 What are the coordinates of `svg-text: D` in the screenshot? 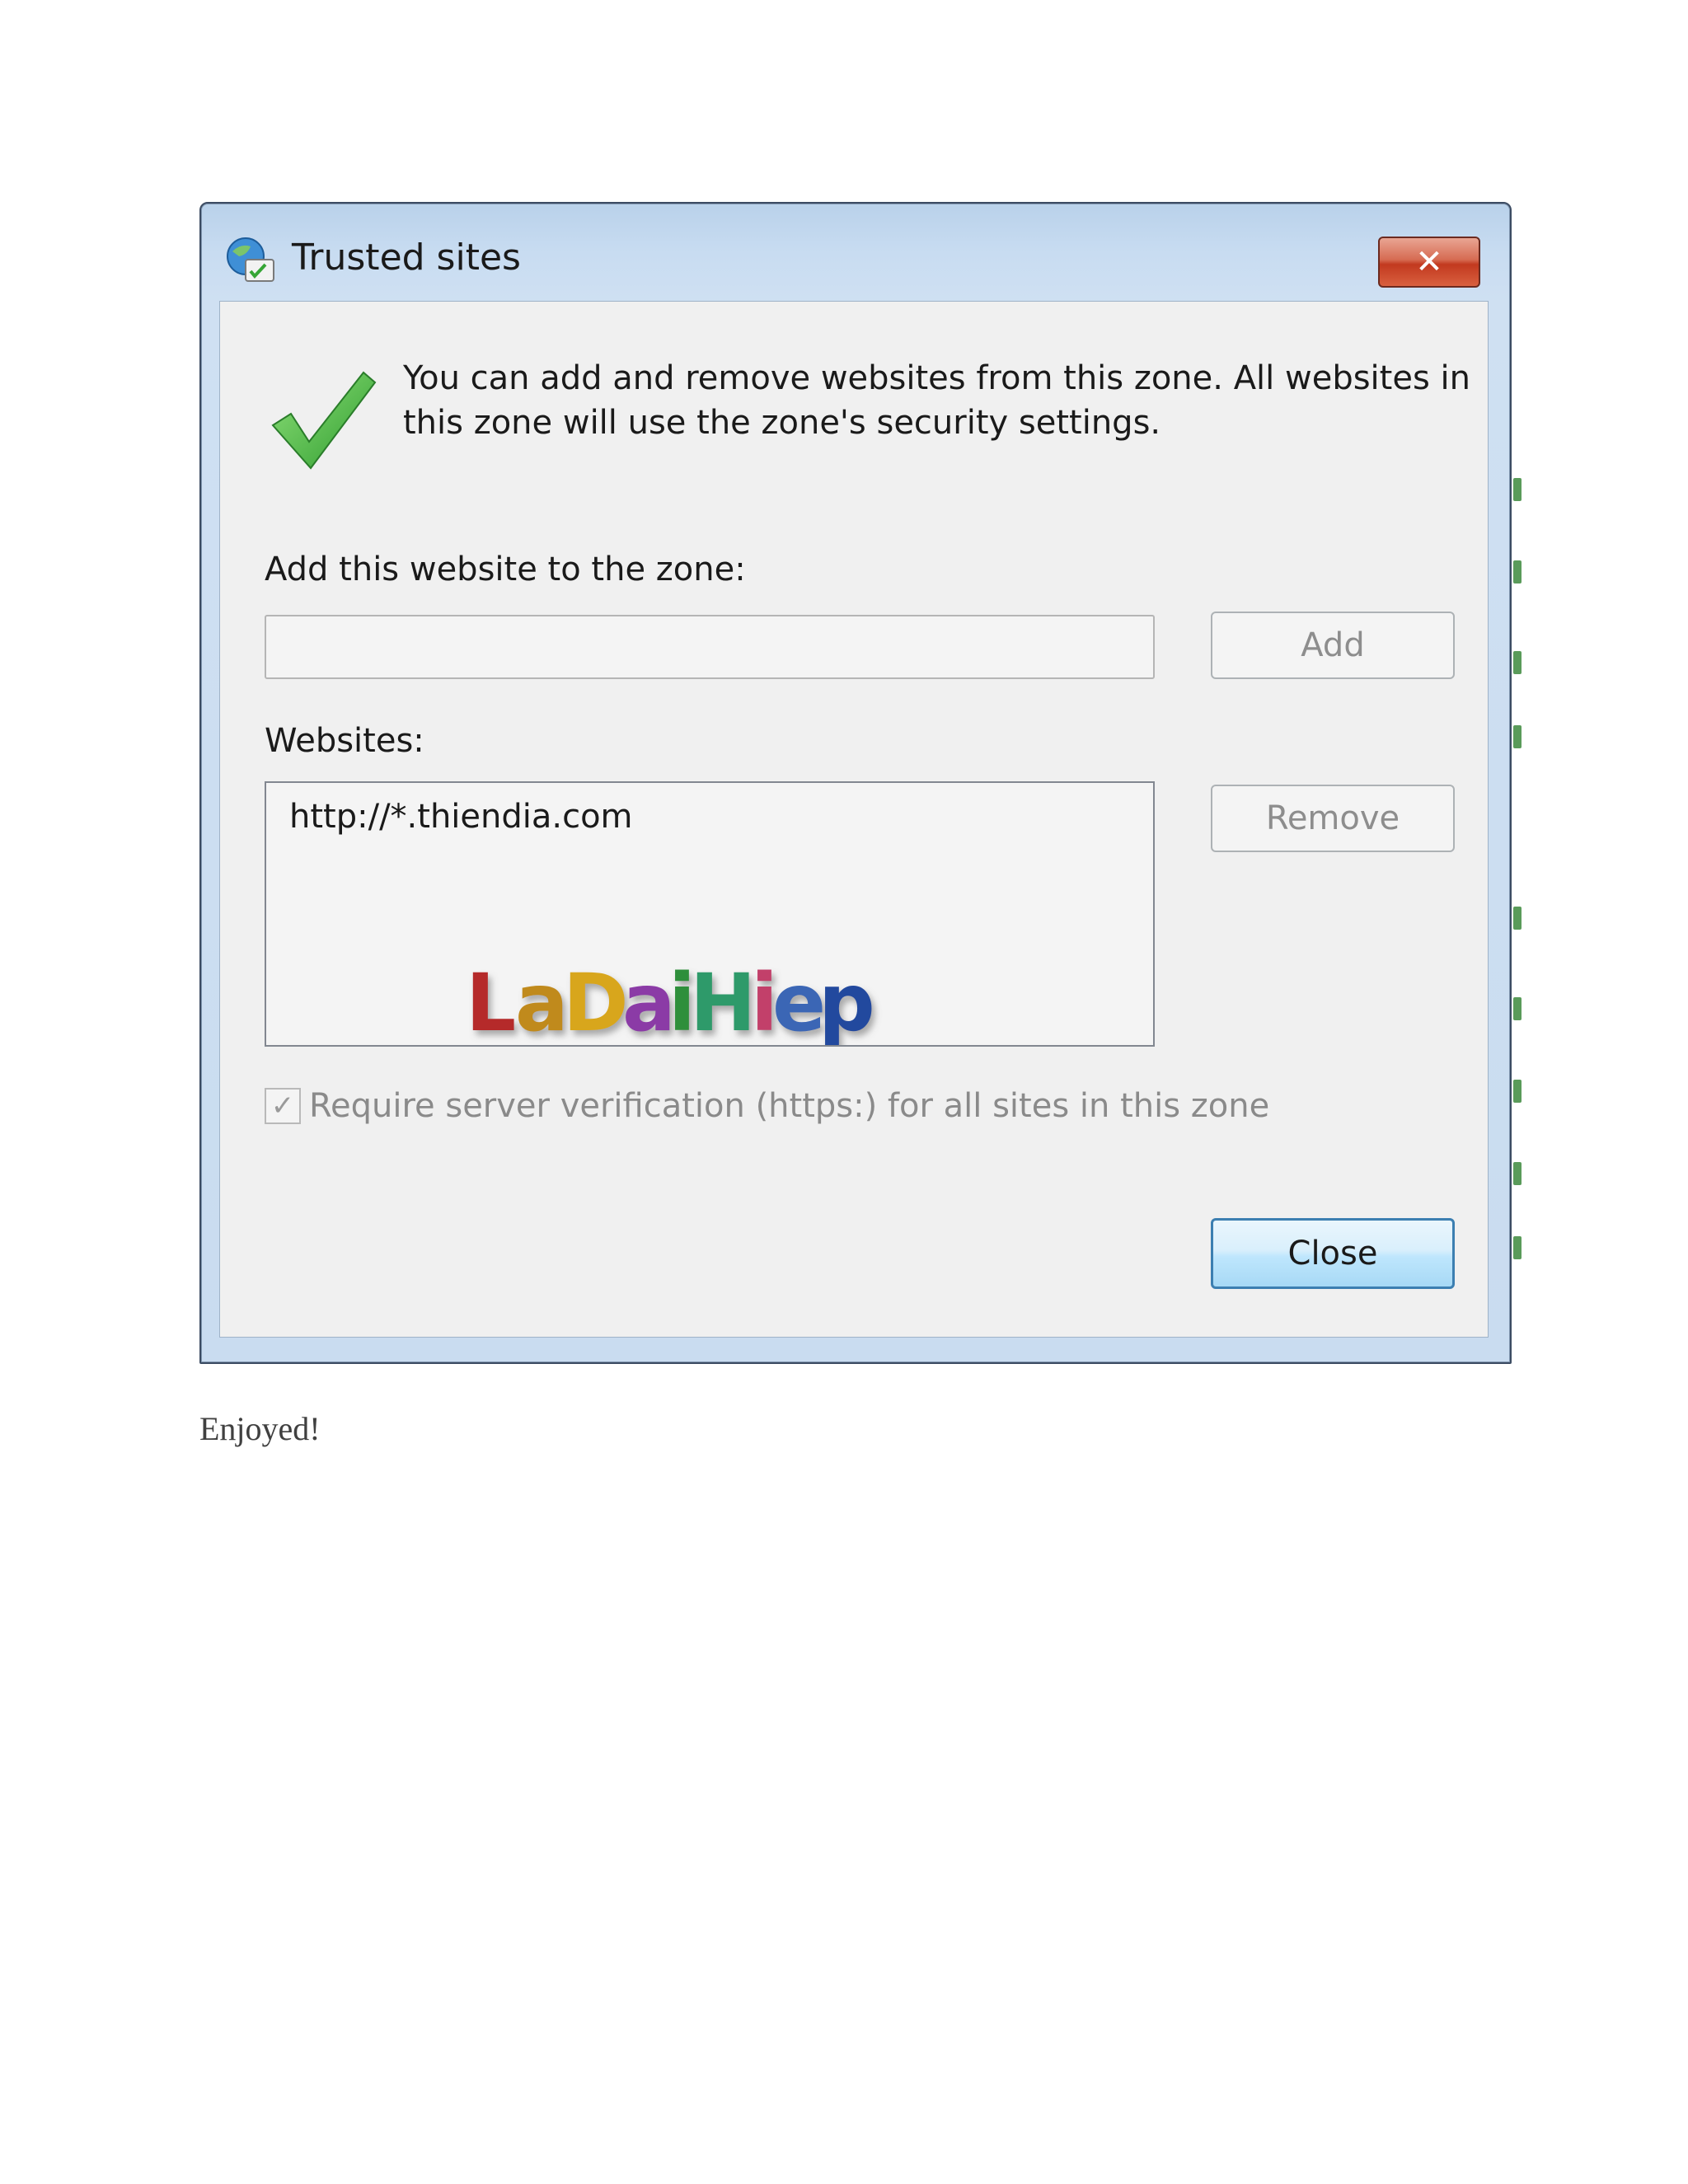 It's located at (596, 1001).